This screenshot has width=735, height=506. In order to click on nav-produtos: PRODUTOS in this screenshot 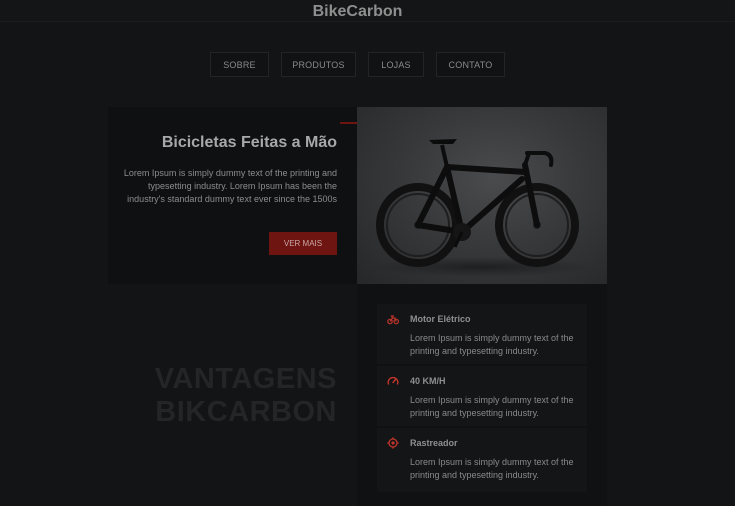, I will do `click(318, 64)`.